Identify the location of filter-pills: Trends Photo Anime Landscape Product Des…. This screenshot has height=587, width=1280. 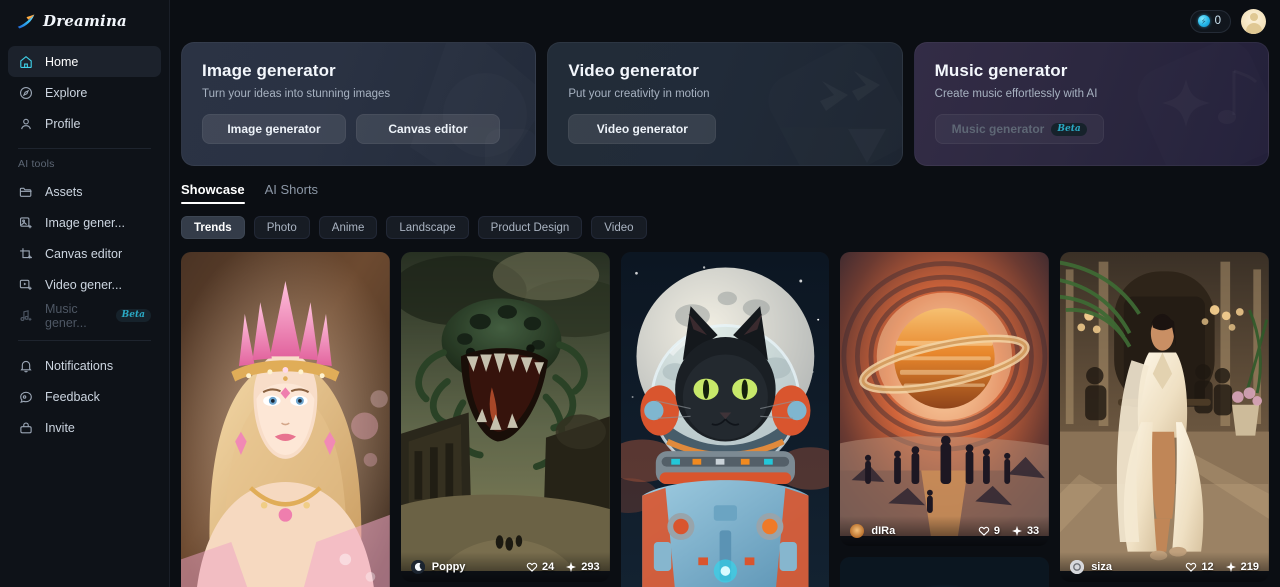
(725, 221).